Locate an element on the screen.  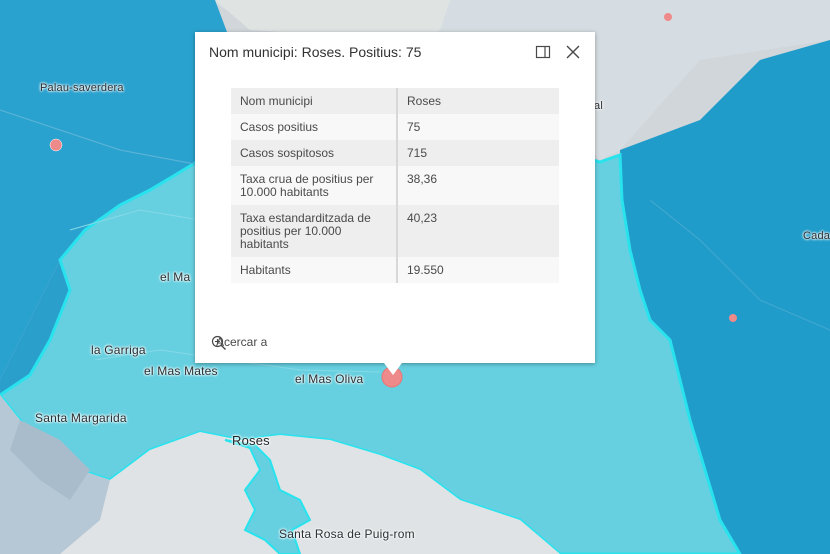
popup-title: Nom municipi: Roses. Positius: 75 is located at coordinates (315, 52).